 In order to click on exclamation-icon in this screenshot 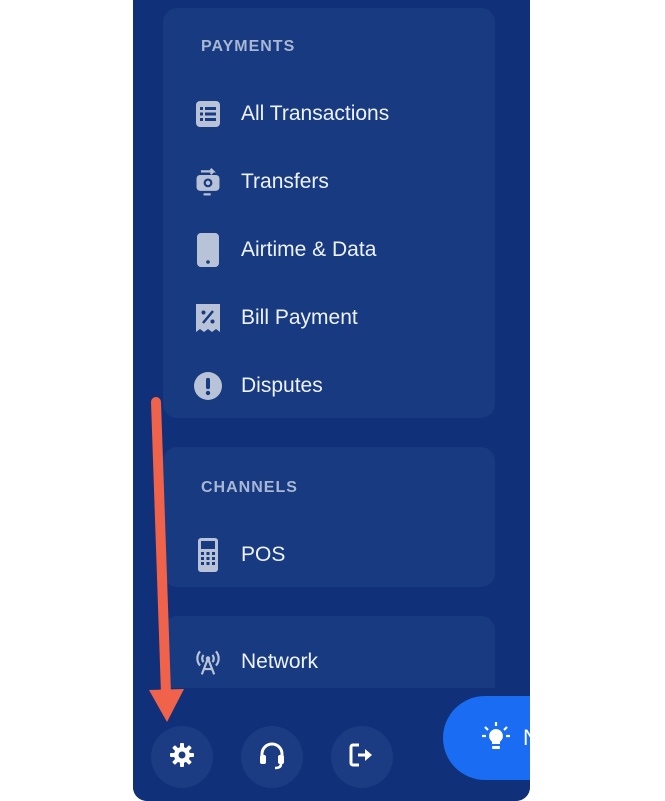, I will do `click(208, 386)`.